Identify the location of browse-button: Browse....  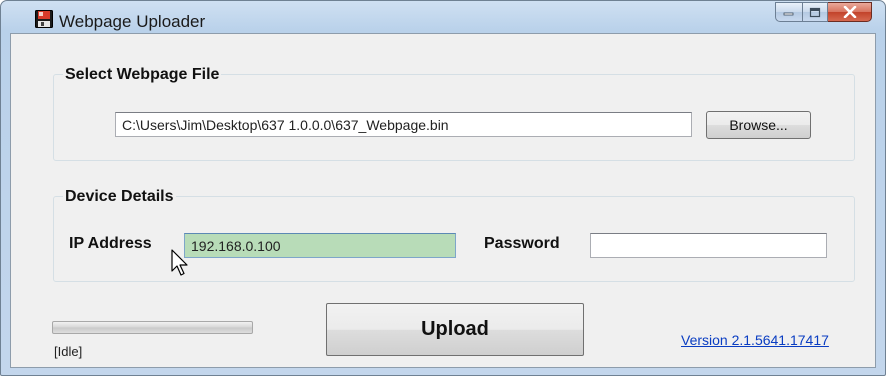
(758, 125).